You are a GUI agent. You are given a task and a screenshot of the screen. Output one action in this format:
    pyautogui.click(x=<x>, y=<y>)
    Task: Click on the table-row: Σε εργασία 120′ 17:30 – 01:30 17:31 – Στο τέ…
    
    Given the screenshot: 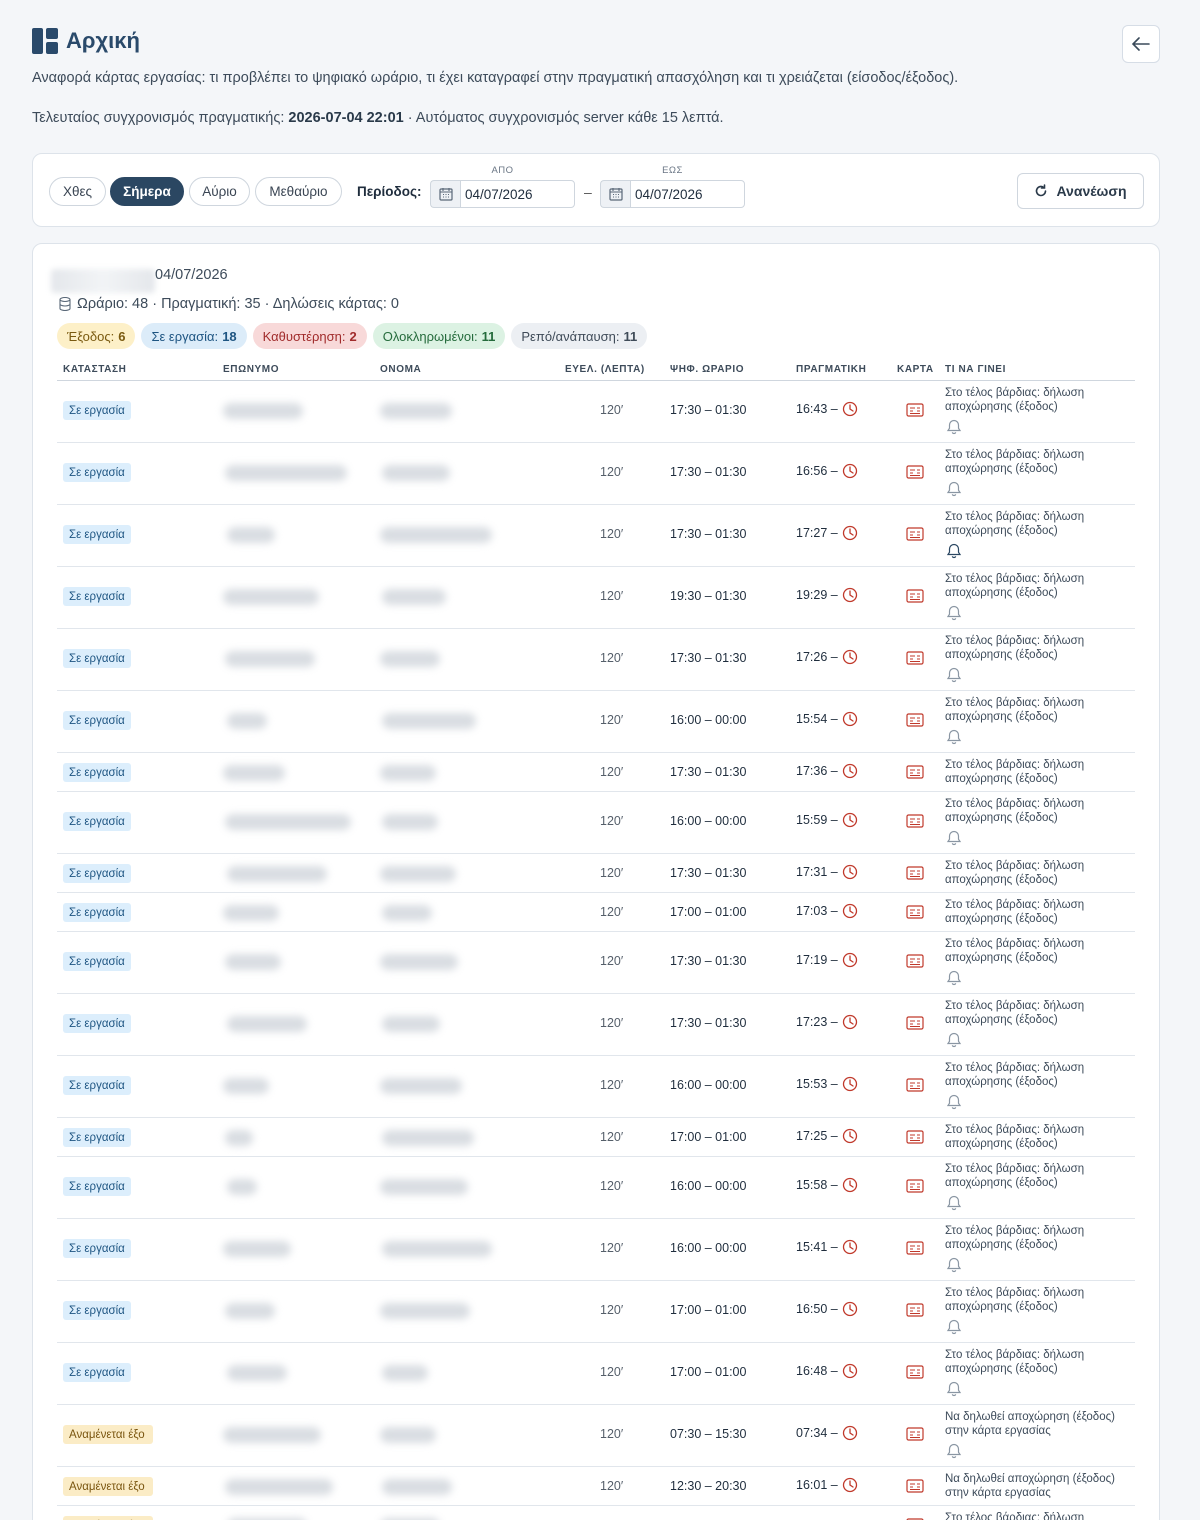 What is the action you would take?
    pyautogui.click(x=596, y=873)
    